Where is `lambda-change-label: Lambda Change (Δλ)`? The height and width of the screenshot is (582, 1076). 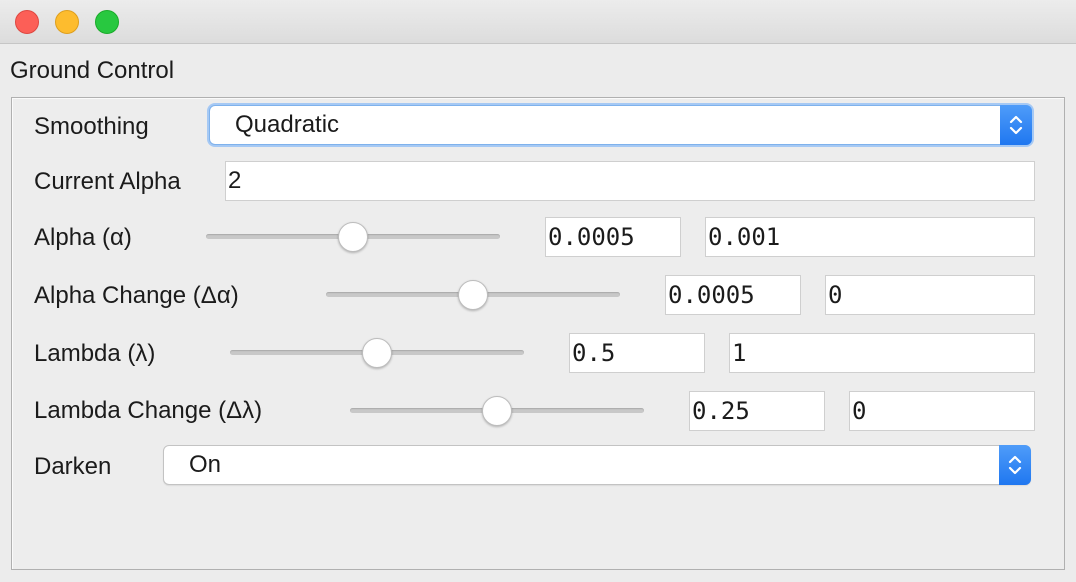
lambda-change-label: Lambda Change (Δλ) is located at coordinates (148, 410).